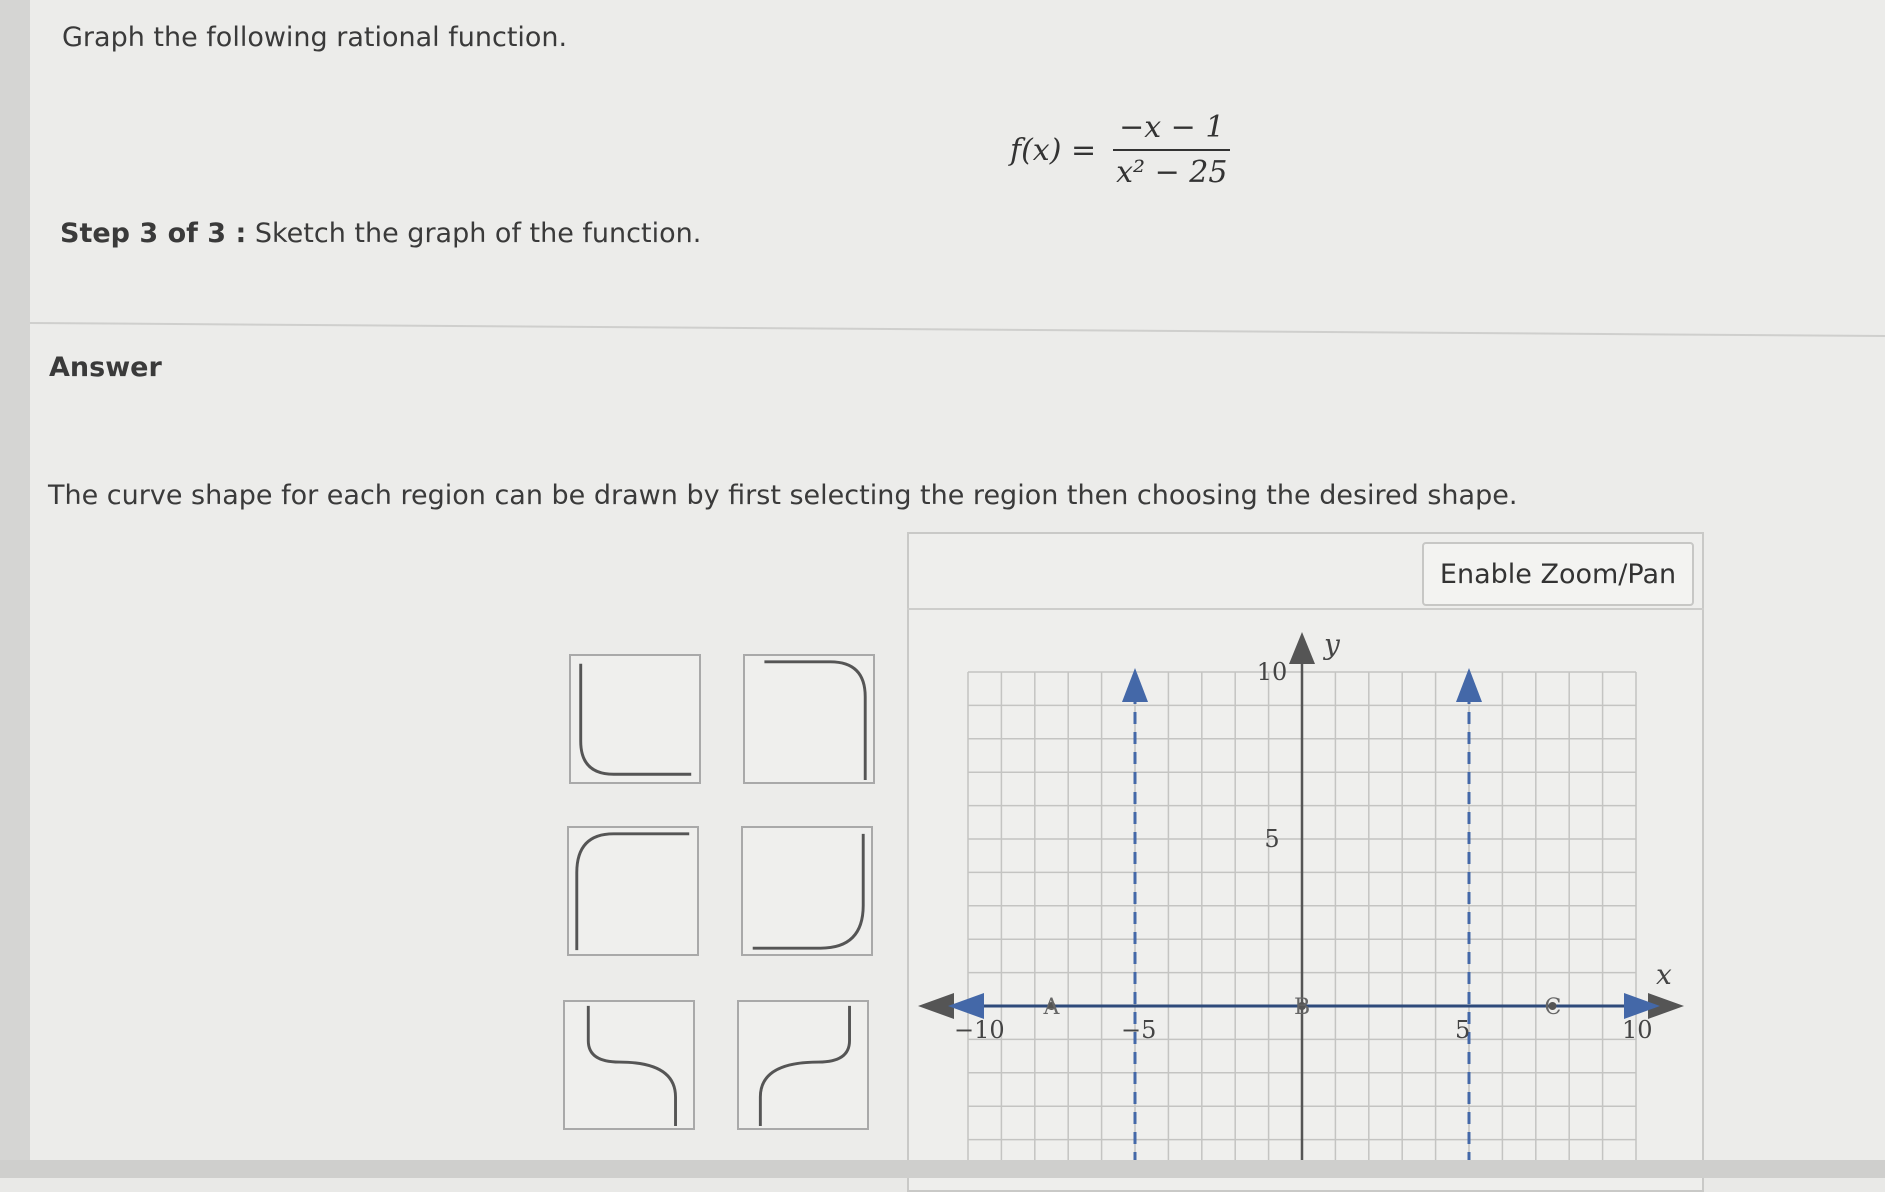  Describe the element at coordinates (1331, 644) in the screenshot. I see `y-axis-label: y` at that location.